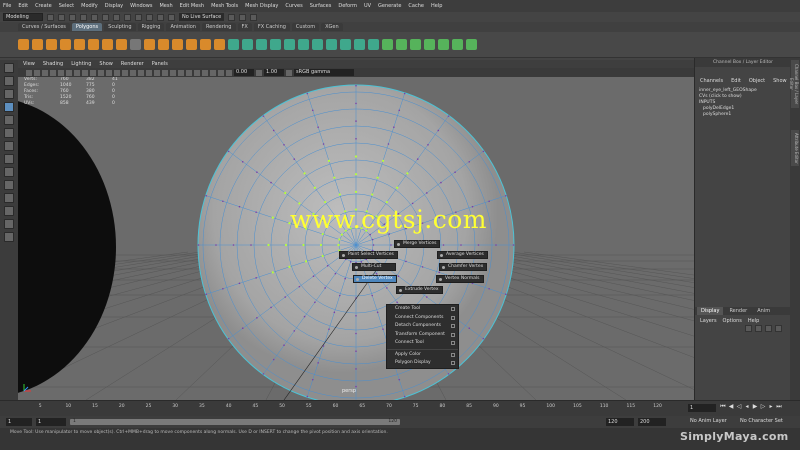 This screenshot has height=450, width=800. What do you see at coordinates (9, 237) in the screenshot?
I see `node-editor-icon` at bounding box center [9, 237].